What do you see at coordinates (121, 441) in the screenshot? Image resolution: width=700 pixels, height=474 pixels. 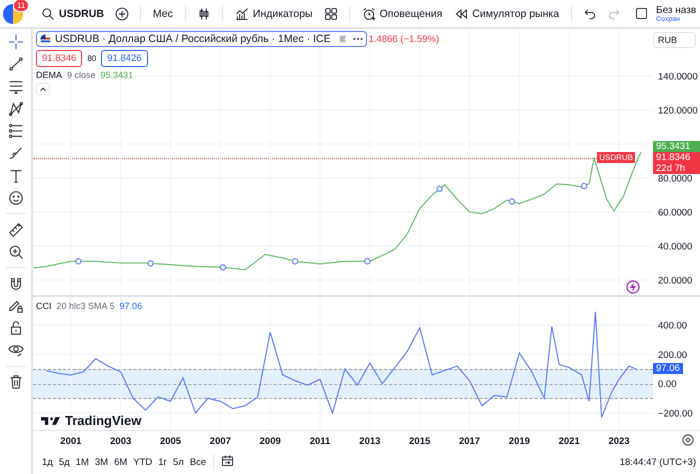 I see `time-axis-label: 2003` at bounding box center [121, 441].